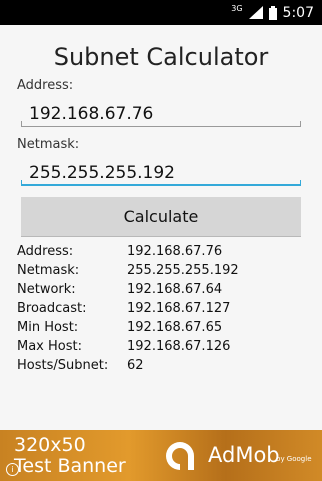 This screenshot has width=322, height=481. What do you see at coordinates (49, 346) in the screenshot?
I see `result-label: Max Host:` at bounding box center [49, 346].